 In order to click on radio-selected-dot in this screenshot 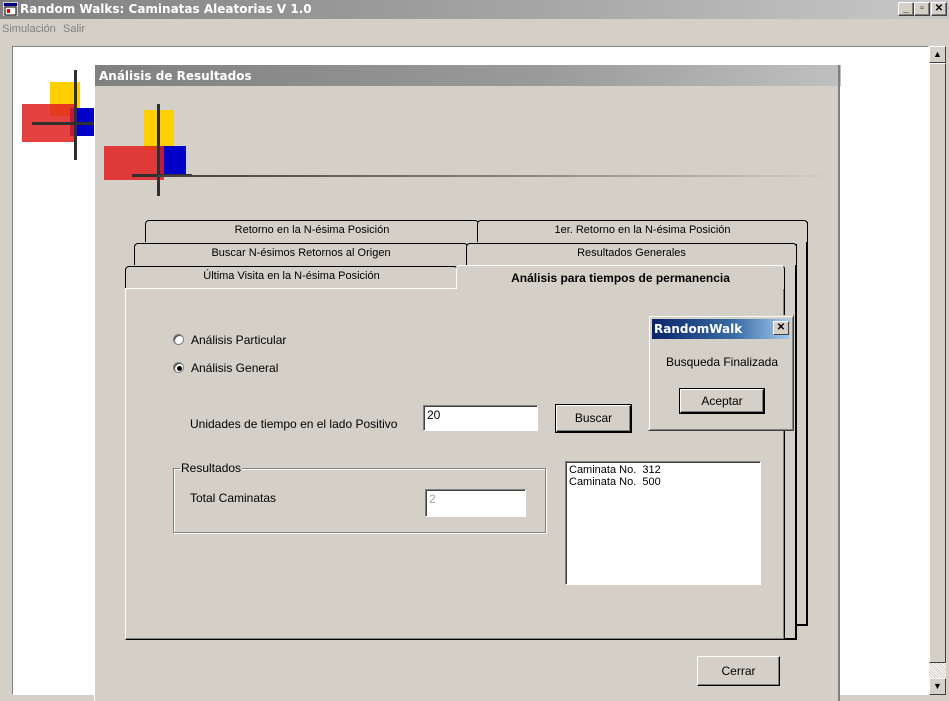, I will do `click(179, 368)`.